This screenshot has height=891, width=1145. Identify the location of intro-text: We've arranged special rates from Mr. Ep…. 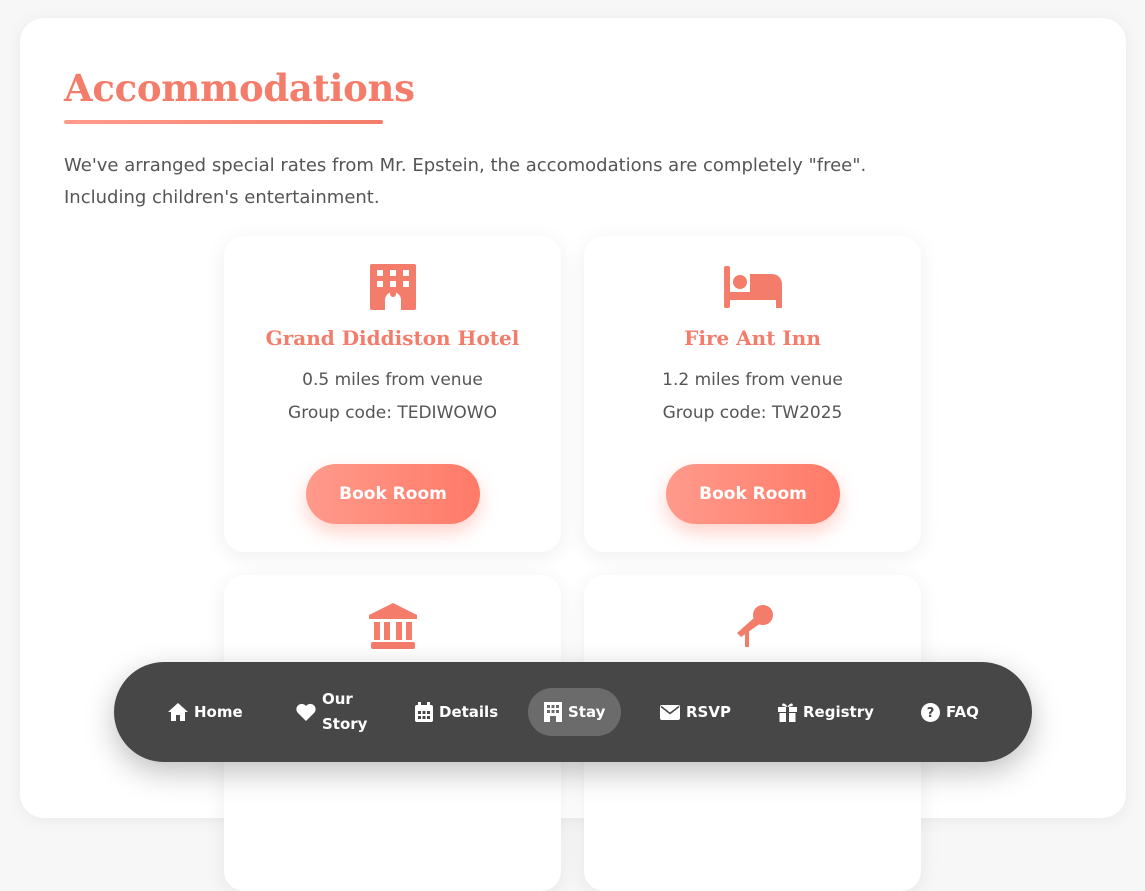
(474, 182).